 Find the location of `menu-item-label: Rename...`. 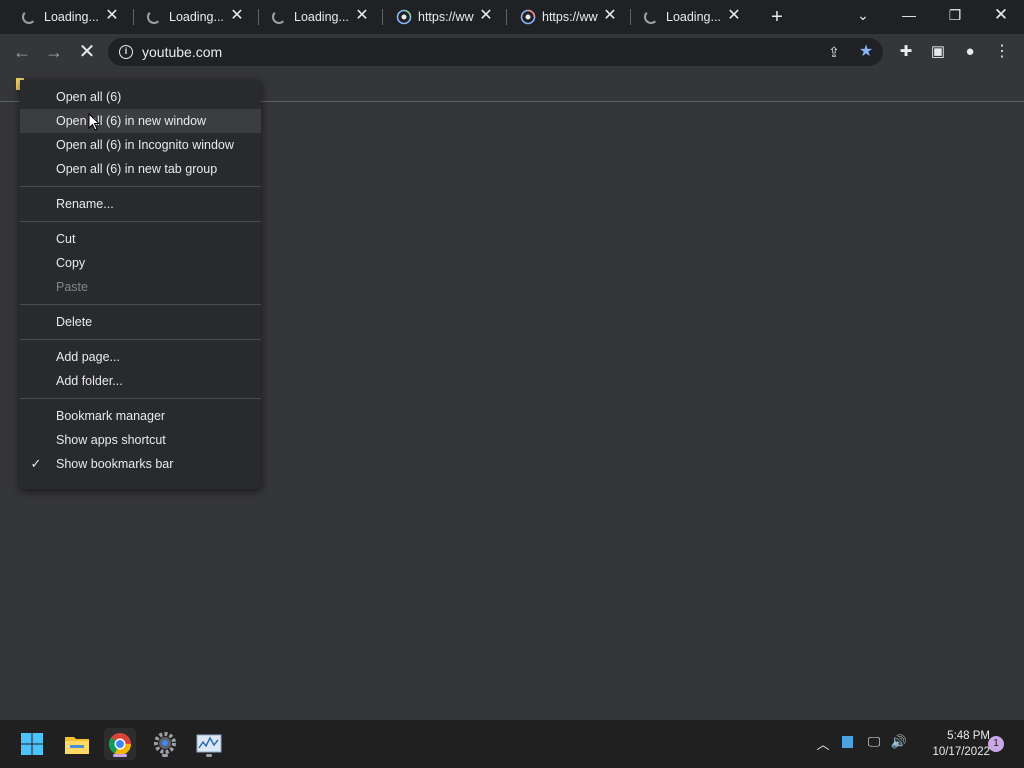

menu-item-label: Rename... is located at coordinates (85, 204).